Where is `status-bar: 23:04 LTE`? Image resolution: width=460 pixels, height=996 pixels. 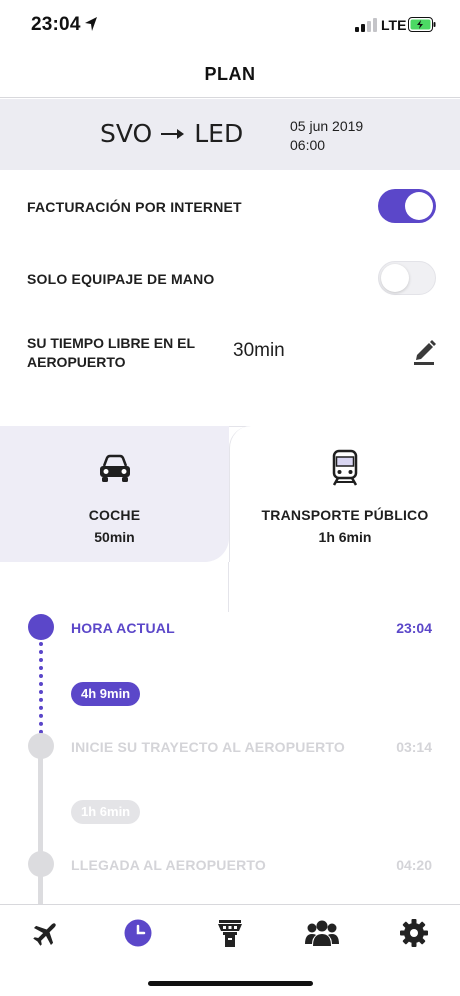
status-bar: 23:04 LTE is located at coordinates (230, 25).